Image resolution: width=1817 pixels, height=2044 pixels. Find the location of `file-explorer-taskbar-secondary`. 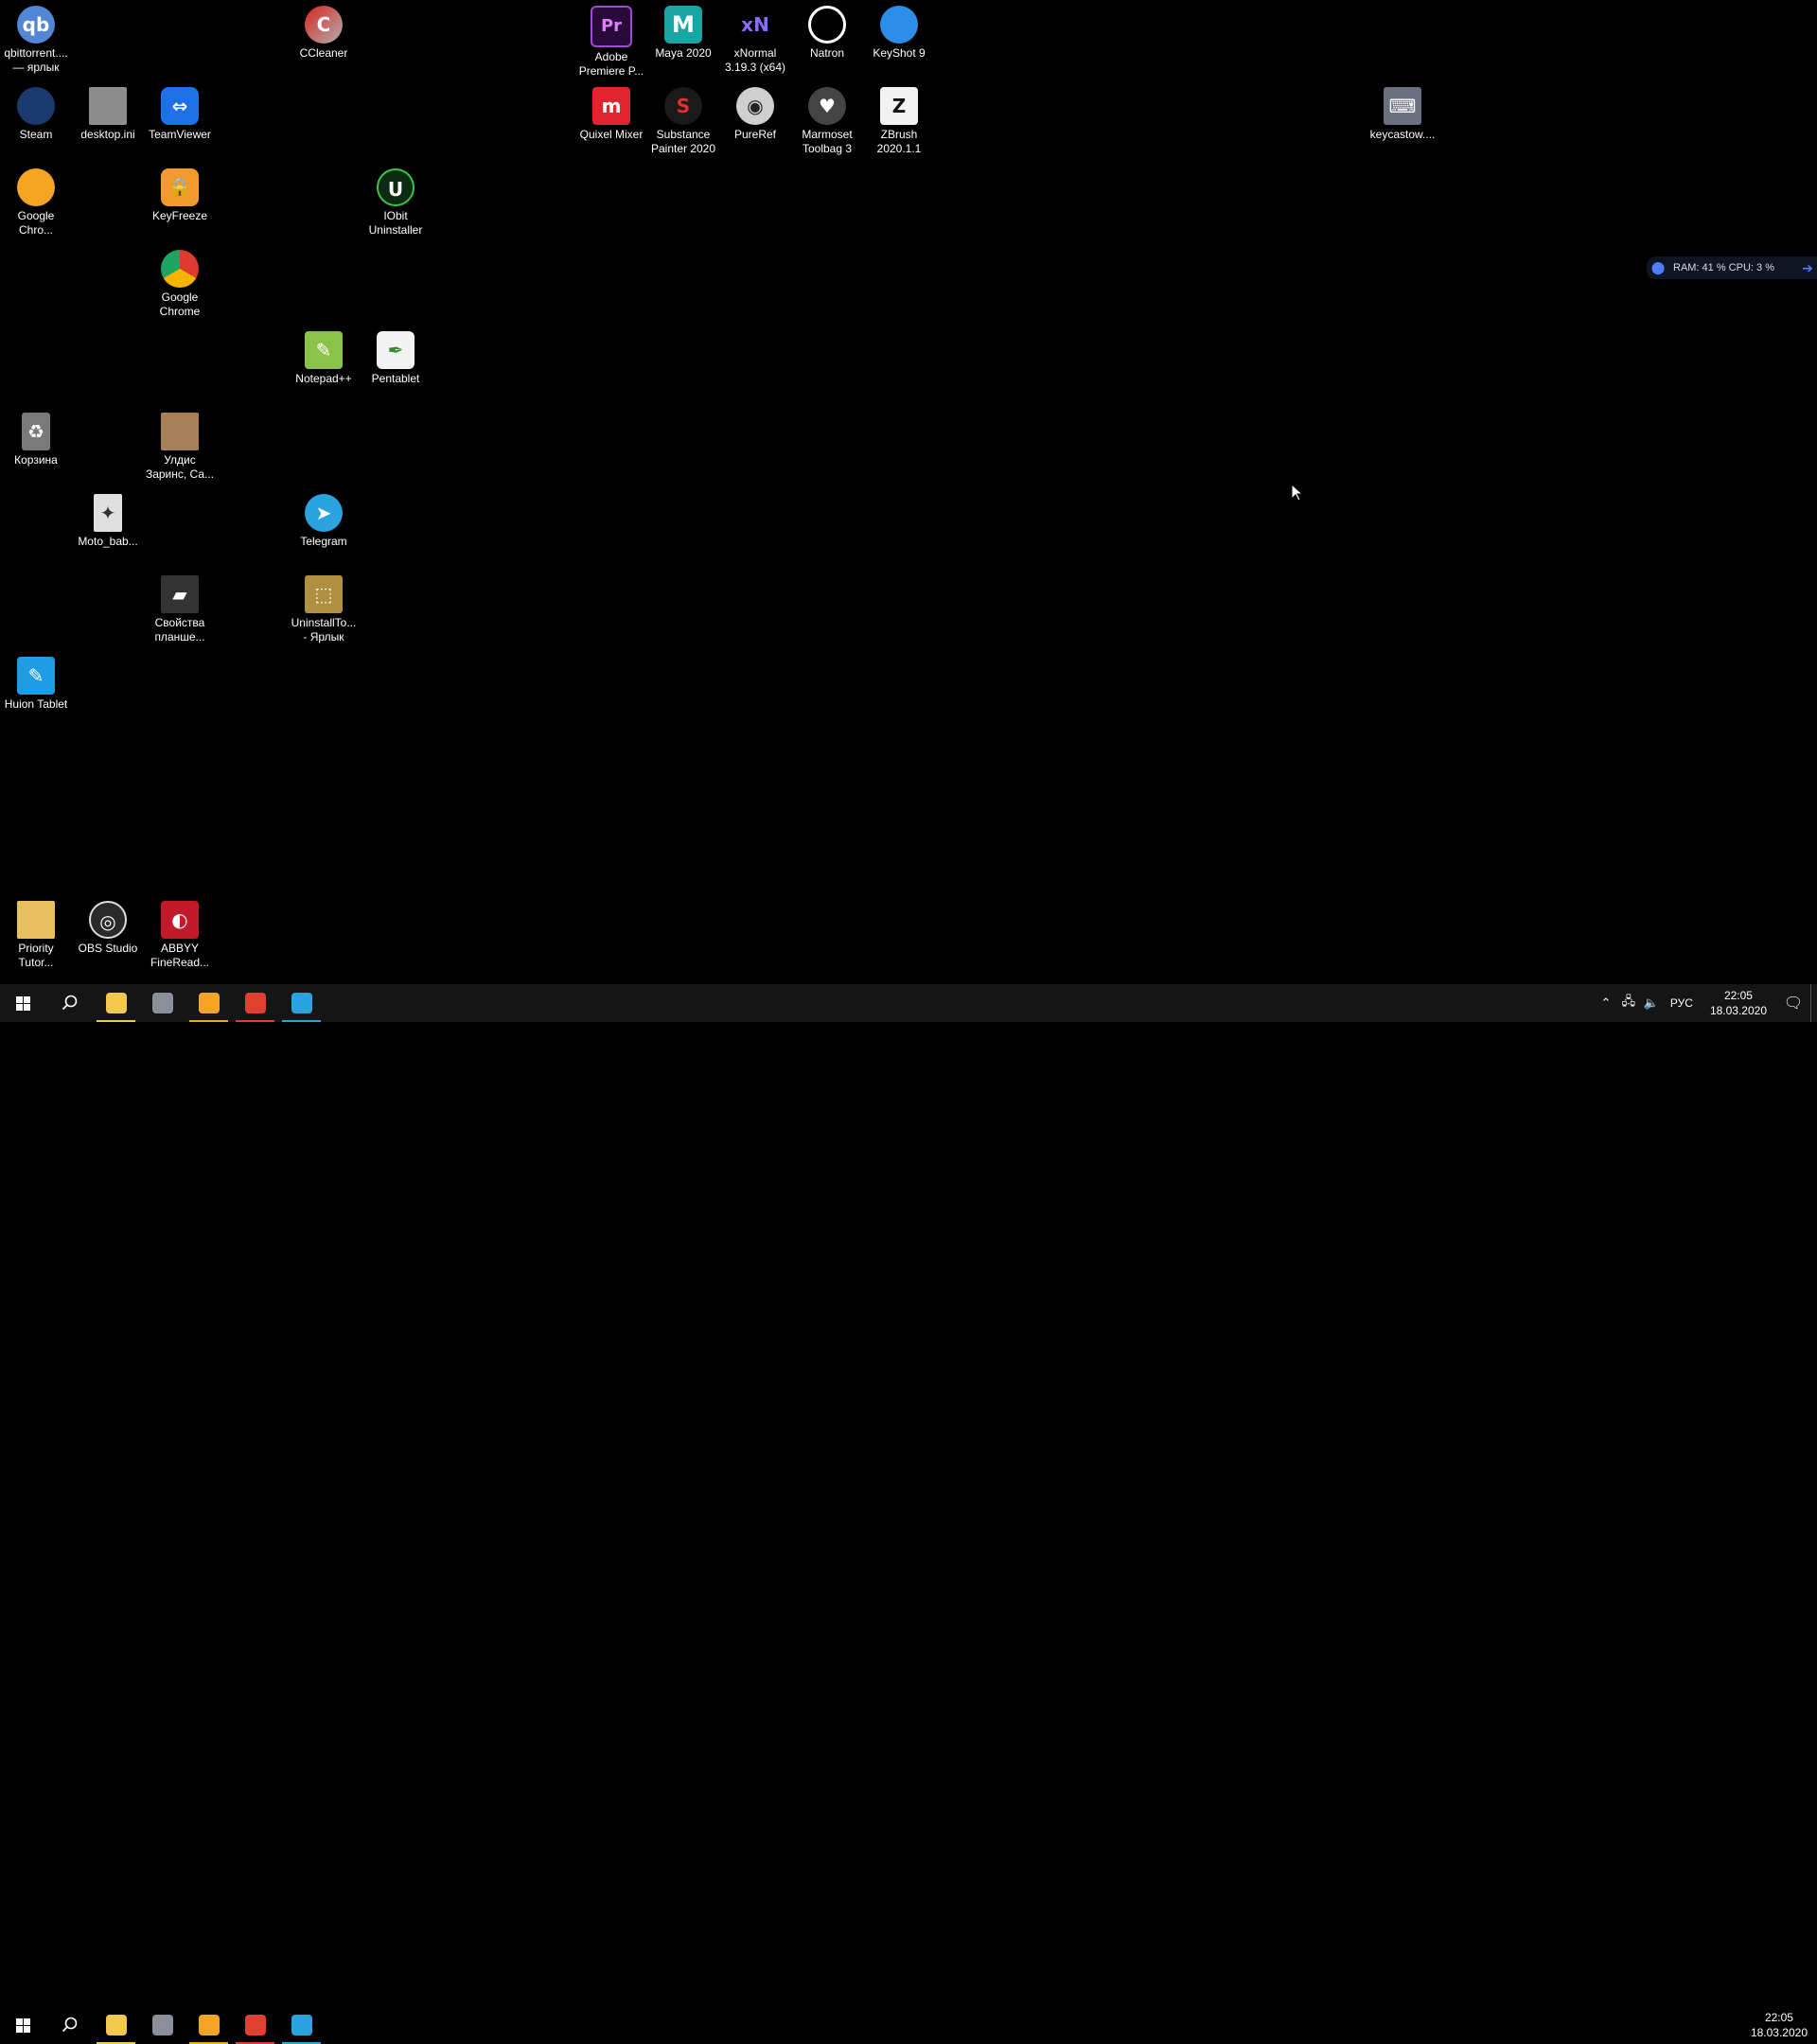

file-explorer-taskbar-secondary is located at coordinates (116, 2025).